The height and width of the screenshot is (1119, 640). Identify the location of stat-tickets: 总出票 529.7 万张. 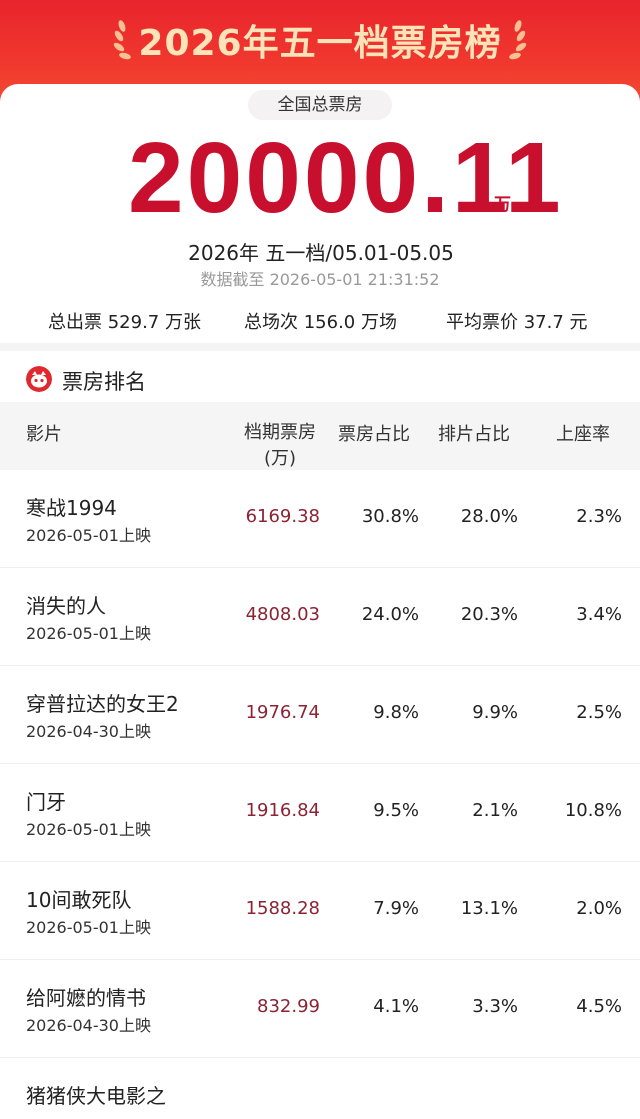
(124, 322).